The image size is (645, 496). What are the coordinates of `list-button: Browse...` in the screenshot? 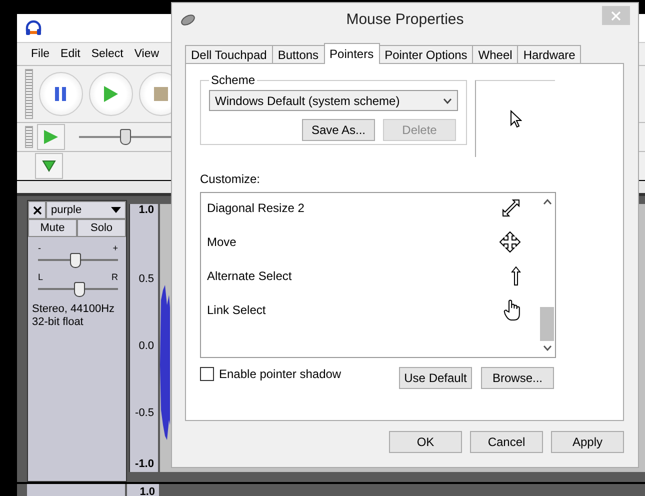 It's located at (517, 378).